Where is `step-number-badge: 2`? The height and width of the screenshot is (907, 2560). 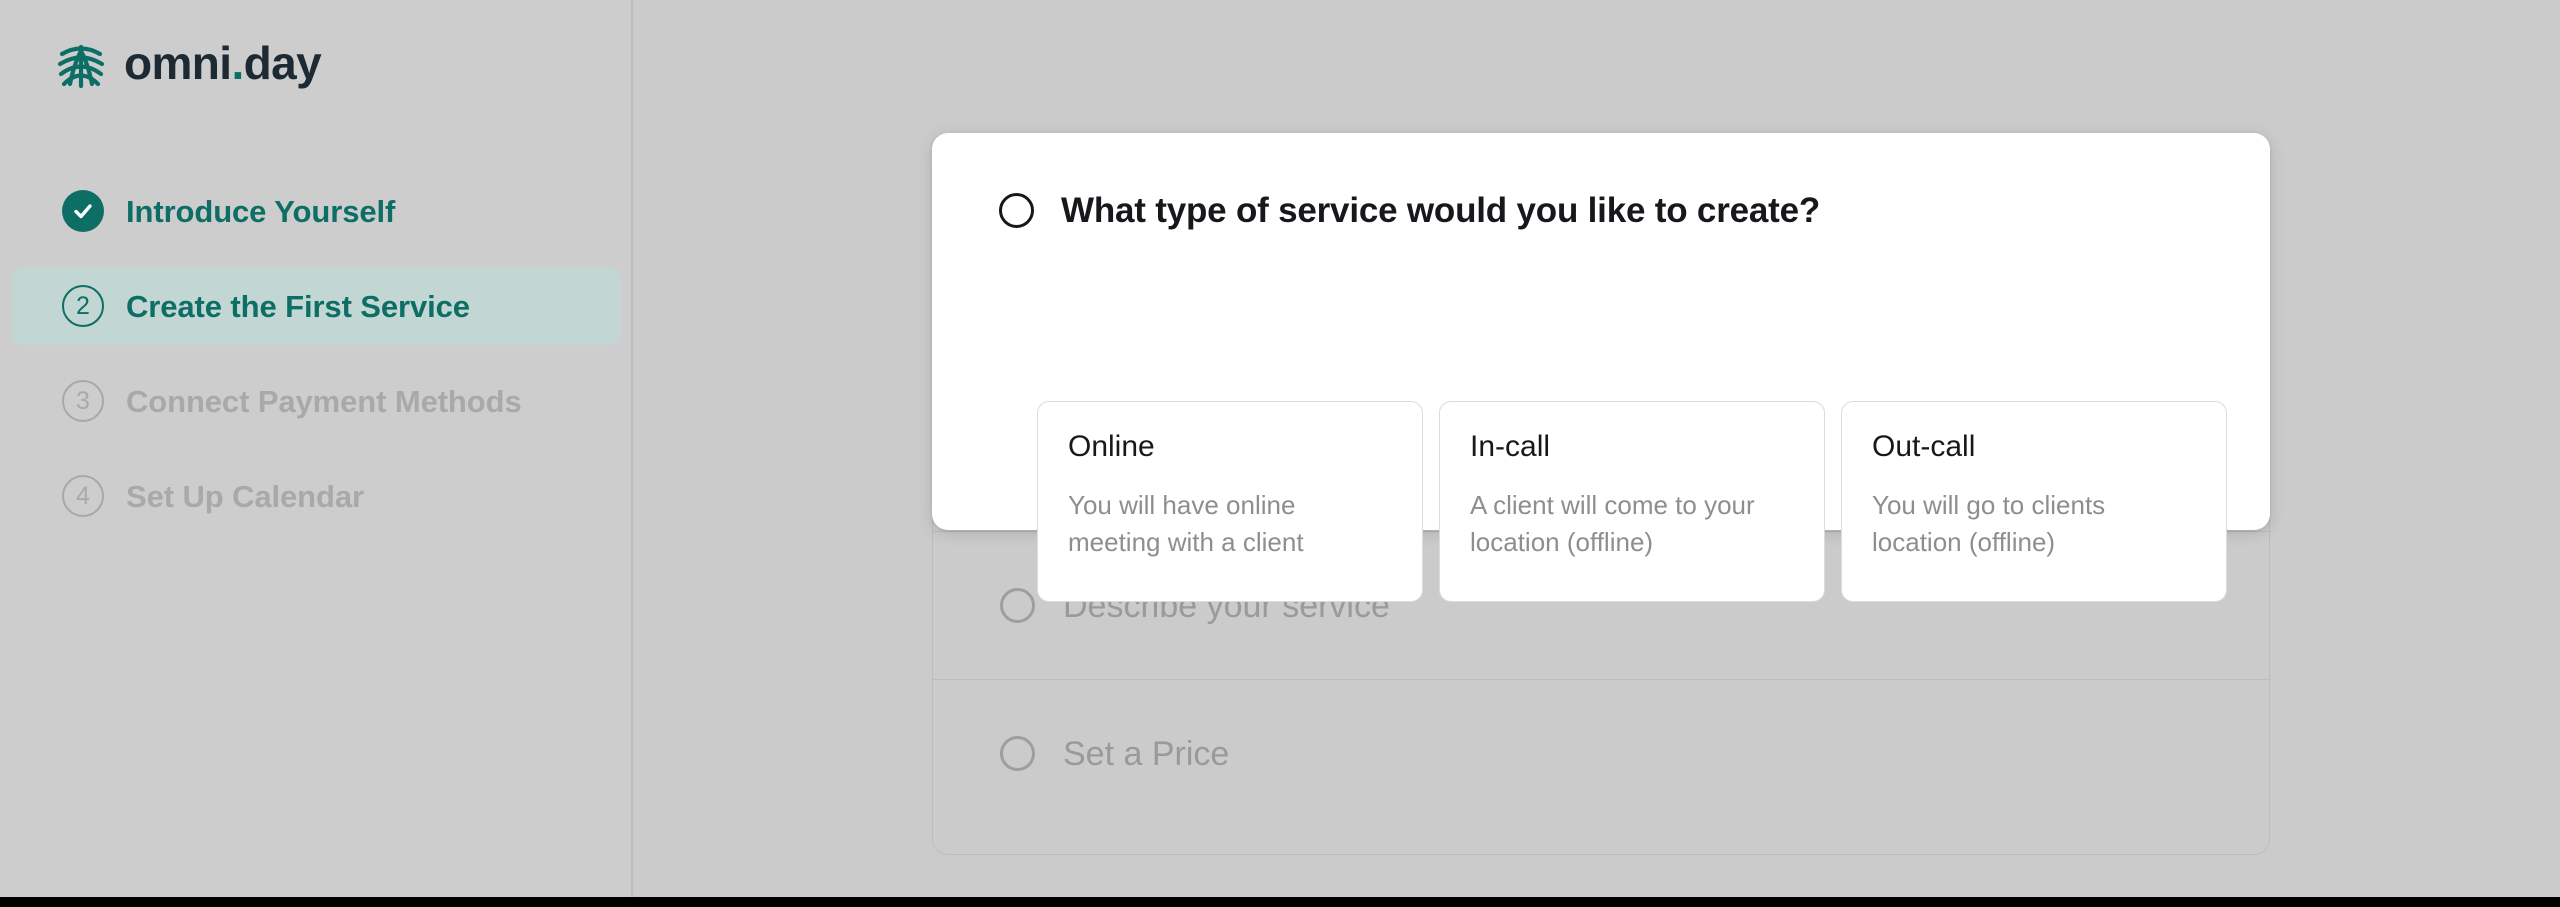 step-number-badge: 2 is located at coordinates (83, 306).